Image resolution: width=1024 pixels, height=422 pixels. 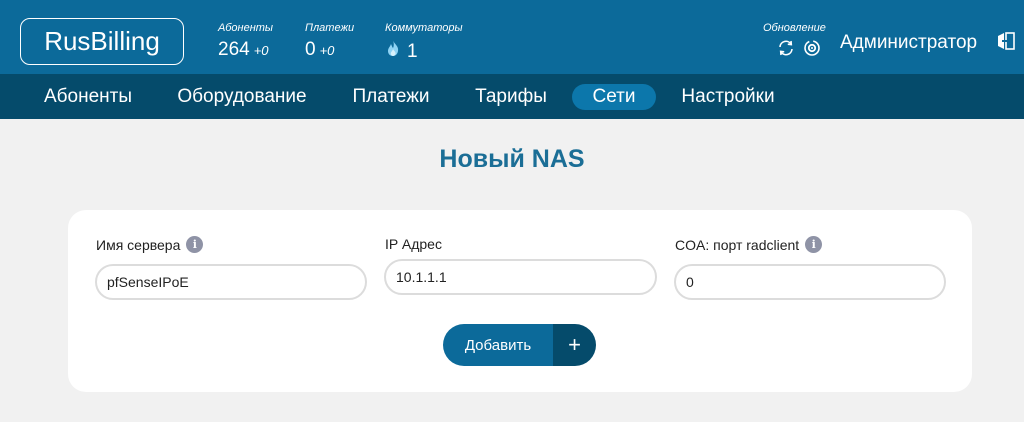 I want to click on refresh-icon, so click(x=786, y=48).